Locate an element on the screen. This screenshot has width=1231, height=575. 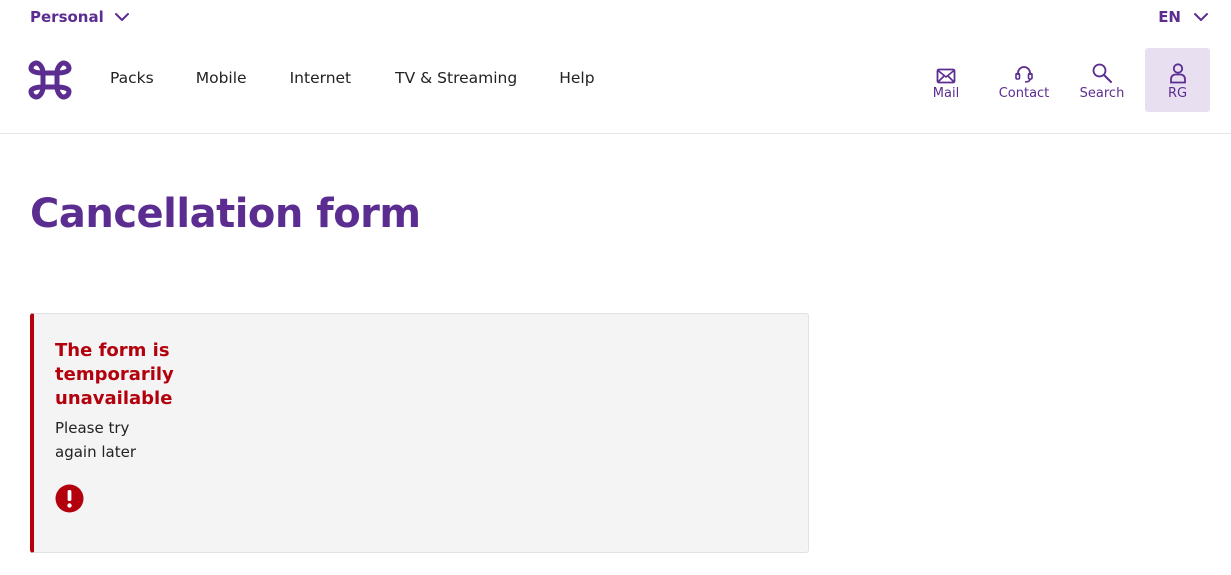
utility-links: Mail Contact Search RG is located at coordinates (1060, 80).